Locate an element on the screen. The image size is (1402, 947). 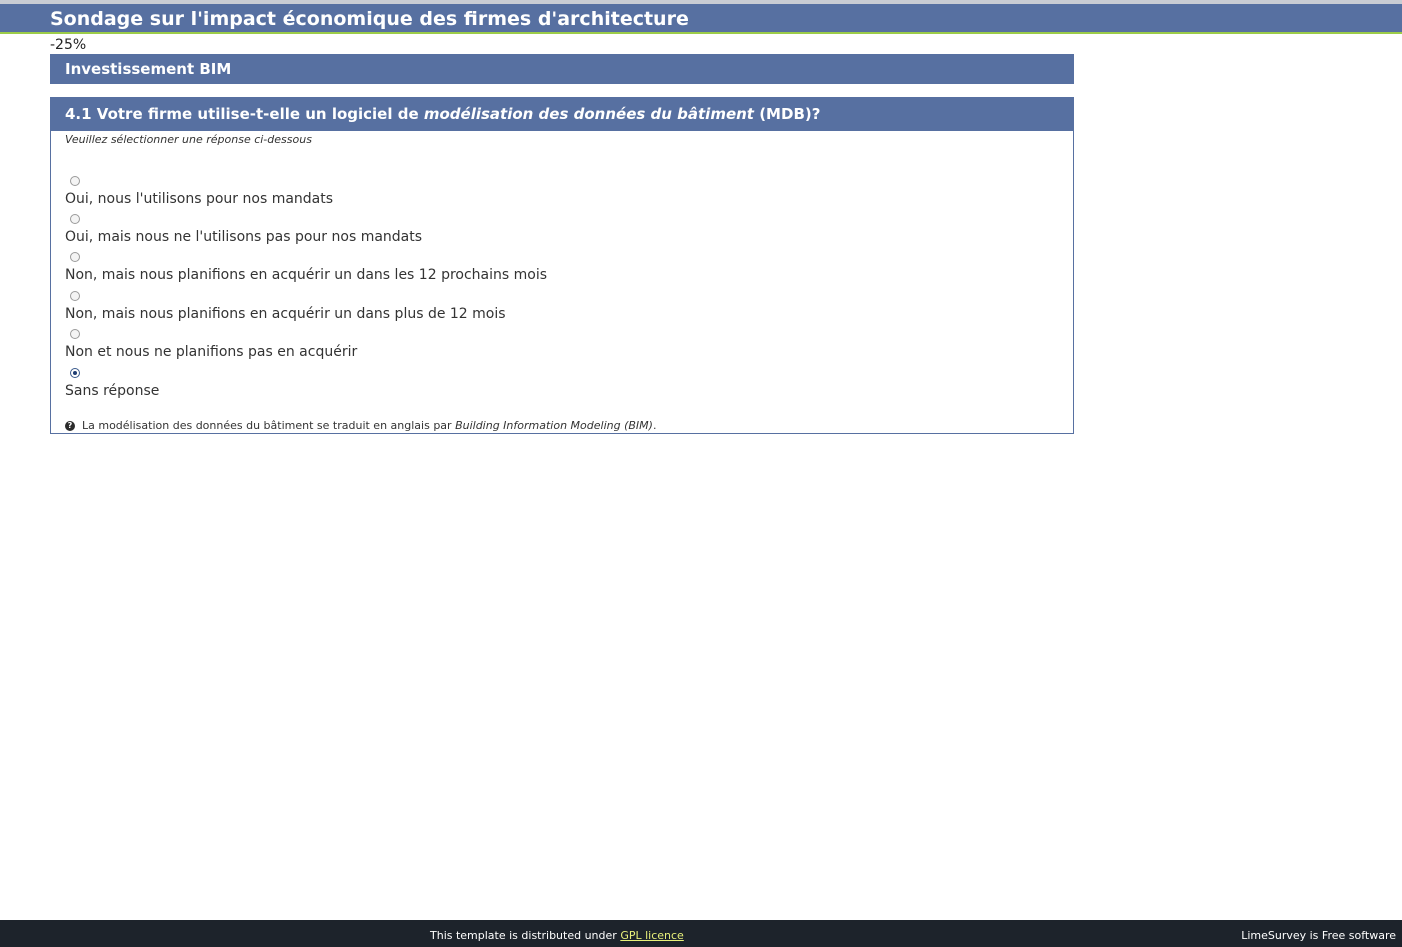
gpl-licence-link: GPL licence is located at coordinates (652, 935).